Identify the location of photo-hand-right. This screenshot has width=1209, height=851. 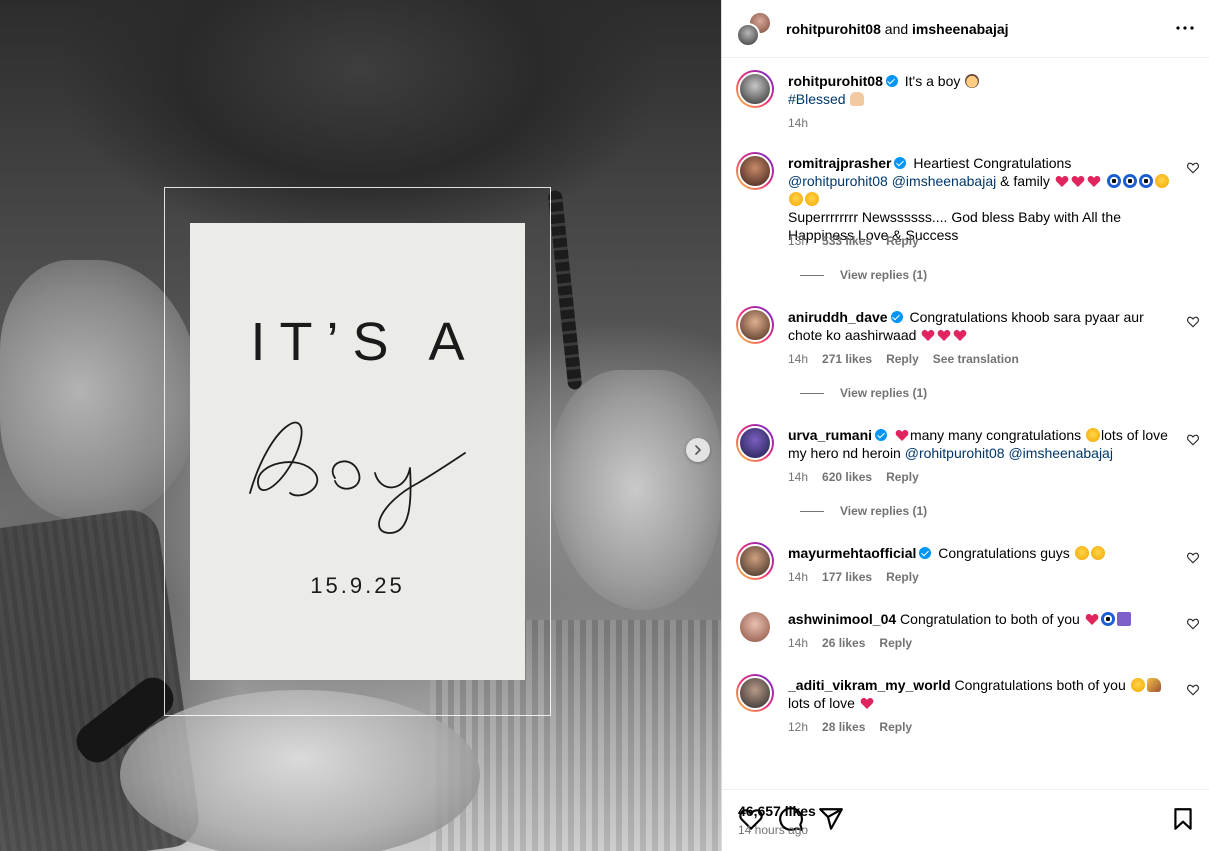
(635, 490).